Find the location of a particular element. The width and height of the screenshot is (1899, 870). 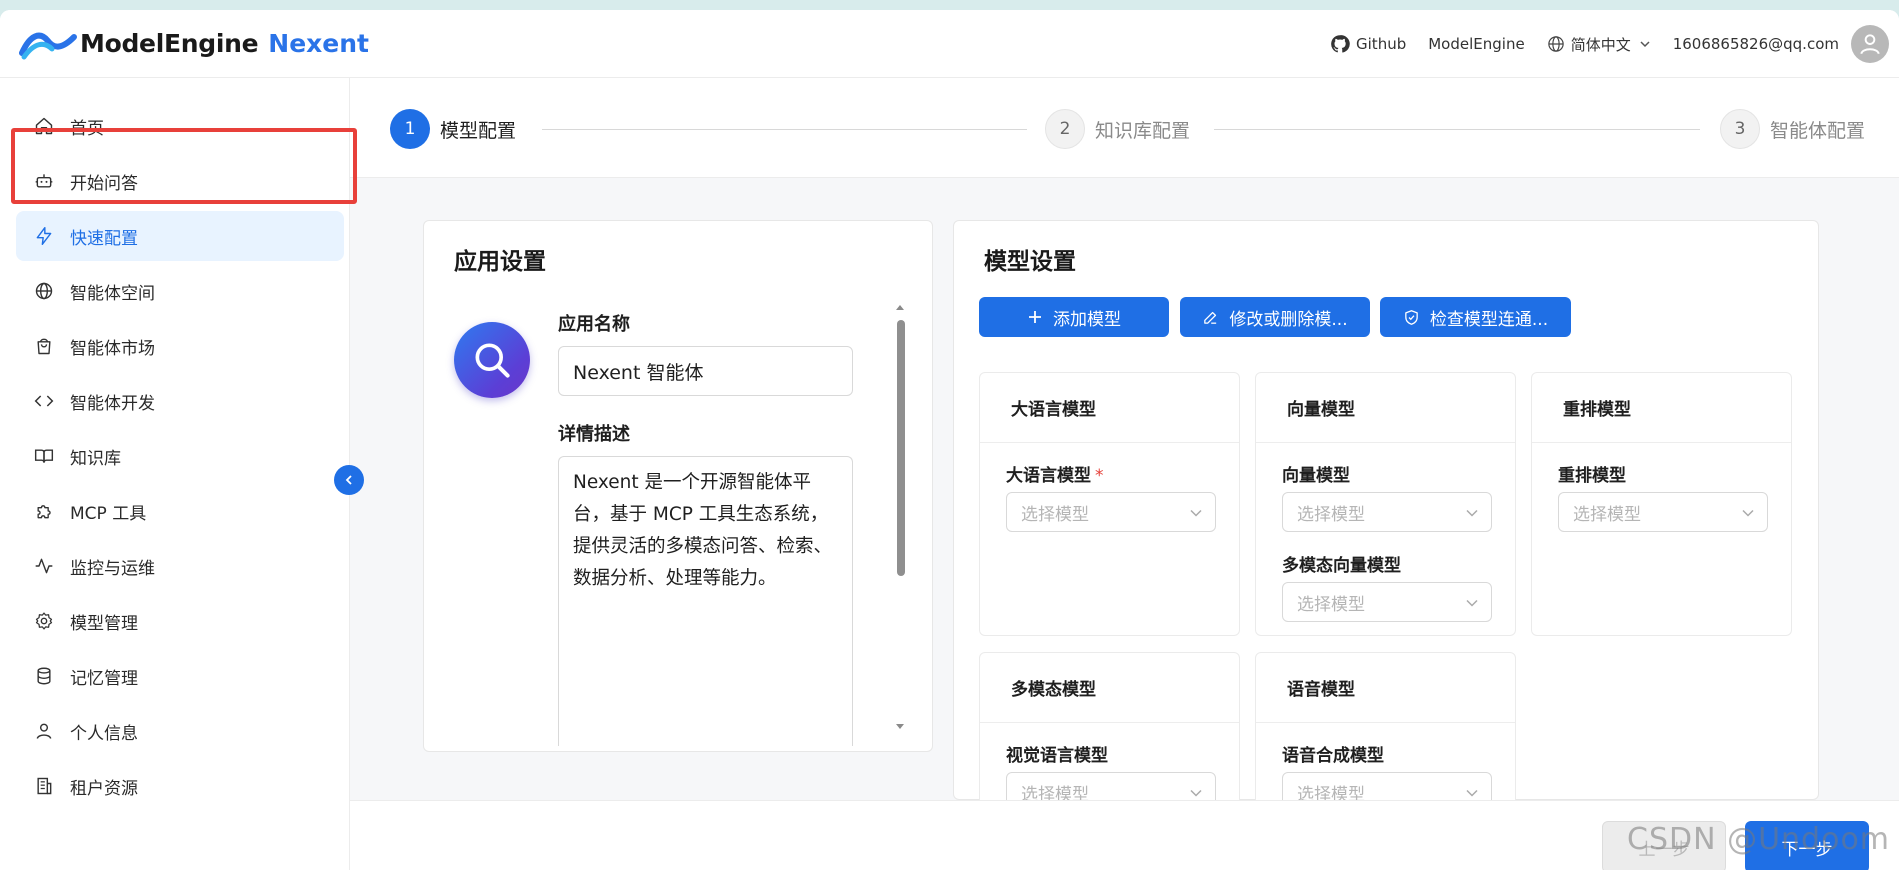

add-model-button: 添加模型 is located at coordinates (1074, 317).